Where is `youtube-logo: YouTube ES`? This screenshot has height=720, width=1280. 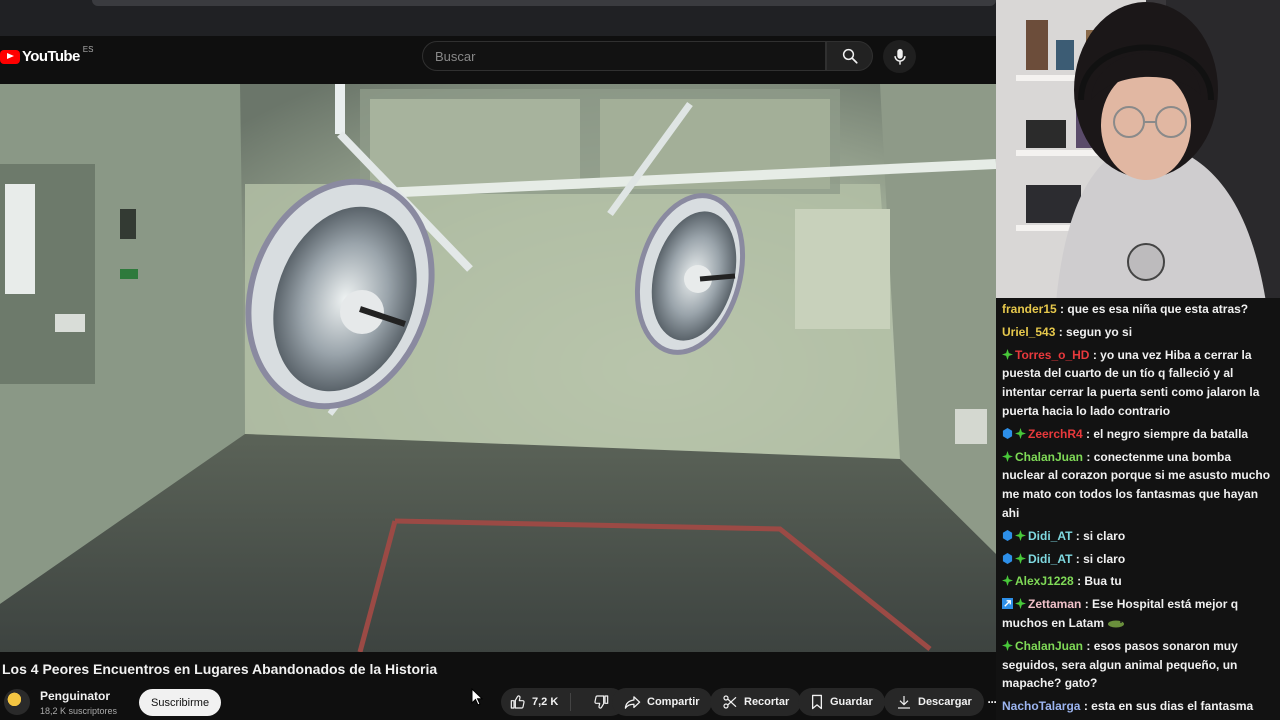 youtube-logo: YouTube ES is located at coordinates (47, 55).